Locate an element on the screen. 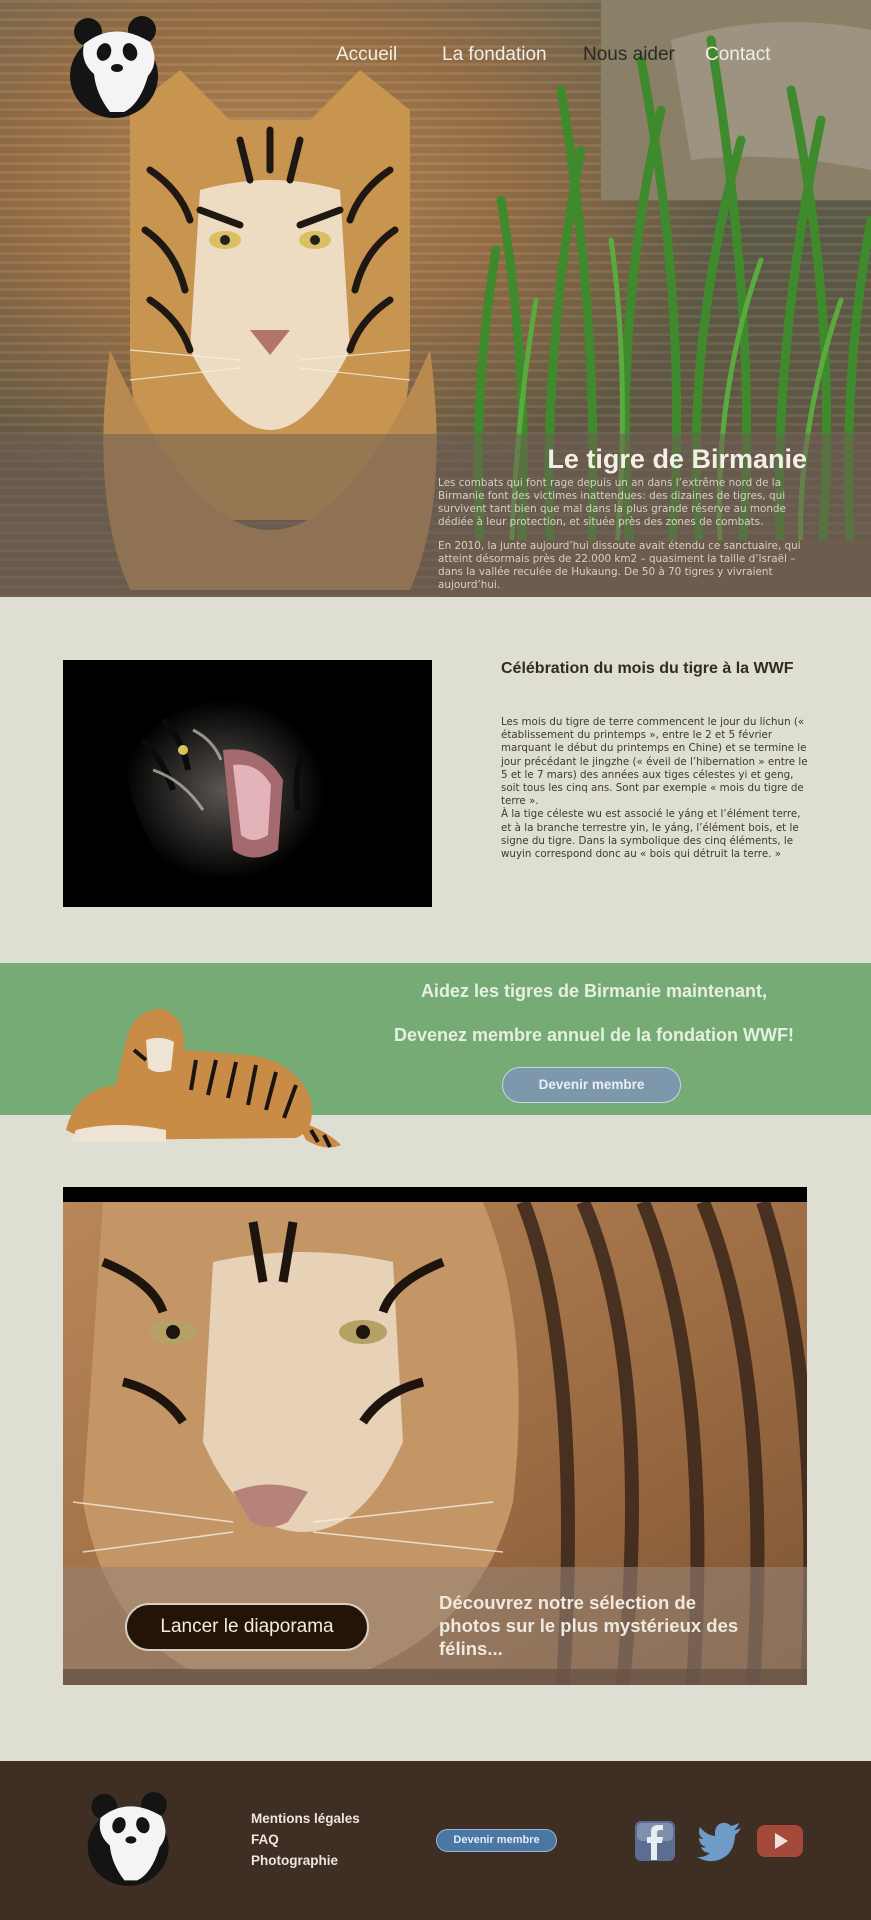  youtube-icon is located at coordinates (780, 1841).